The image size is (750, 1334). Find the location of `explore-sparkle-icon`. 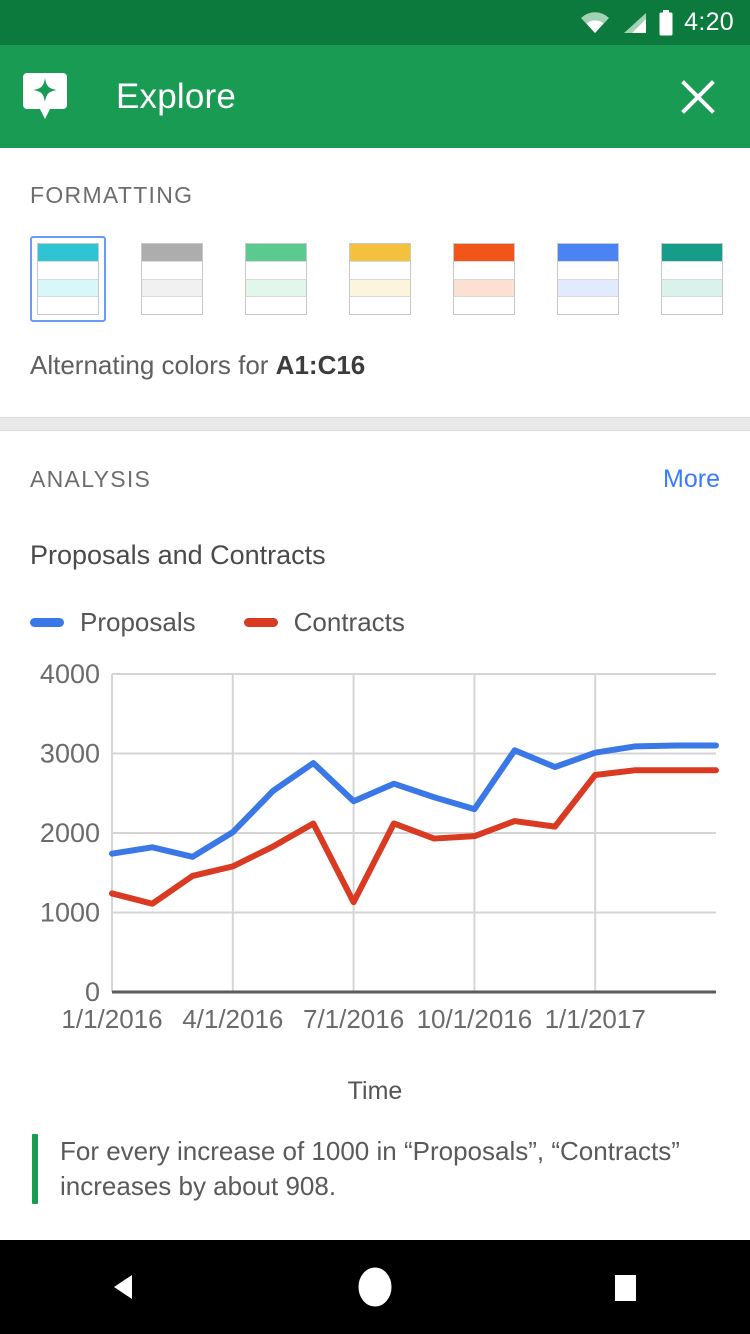

explore-sparkle-icon is located at coordinates (45, 97).